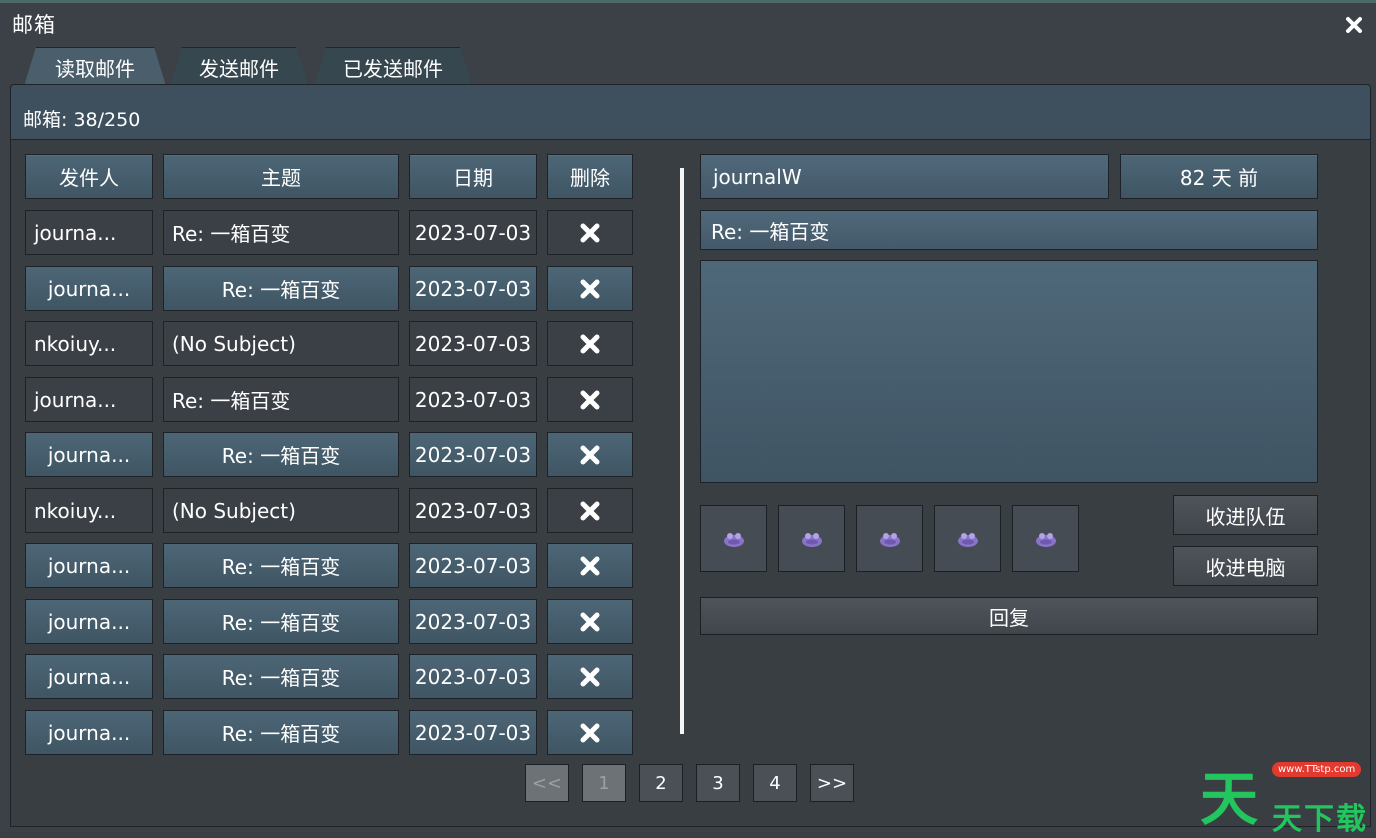  I want to click on close-icon, so click(1354, 25).